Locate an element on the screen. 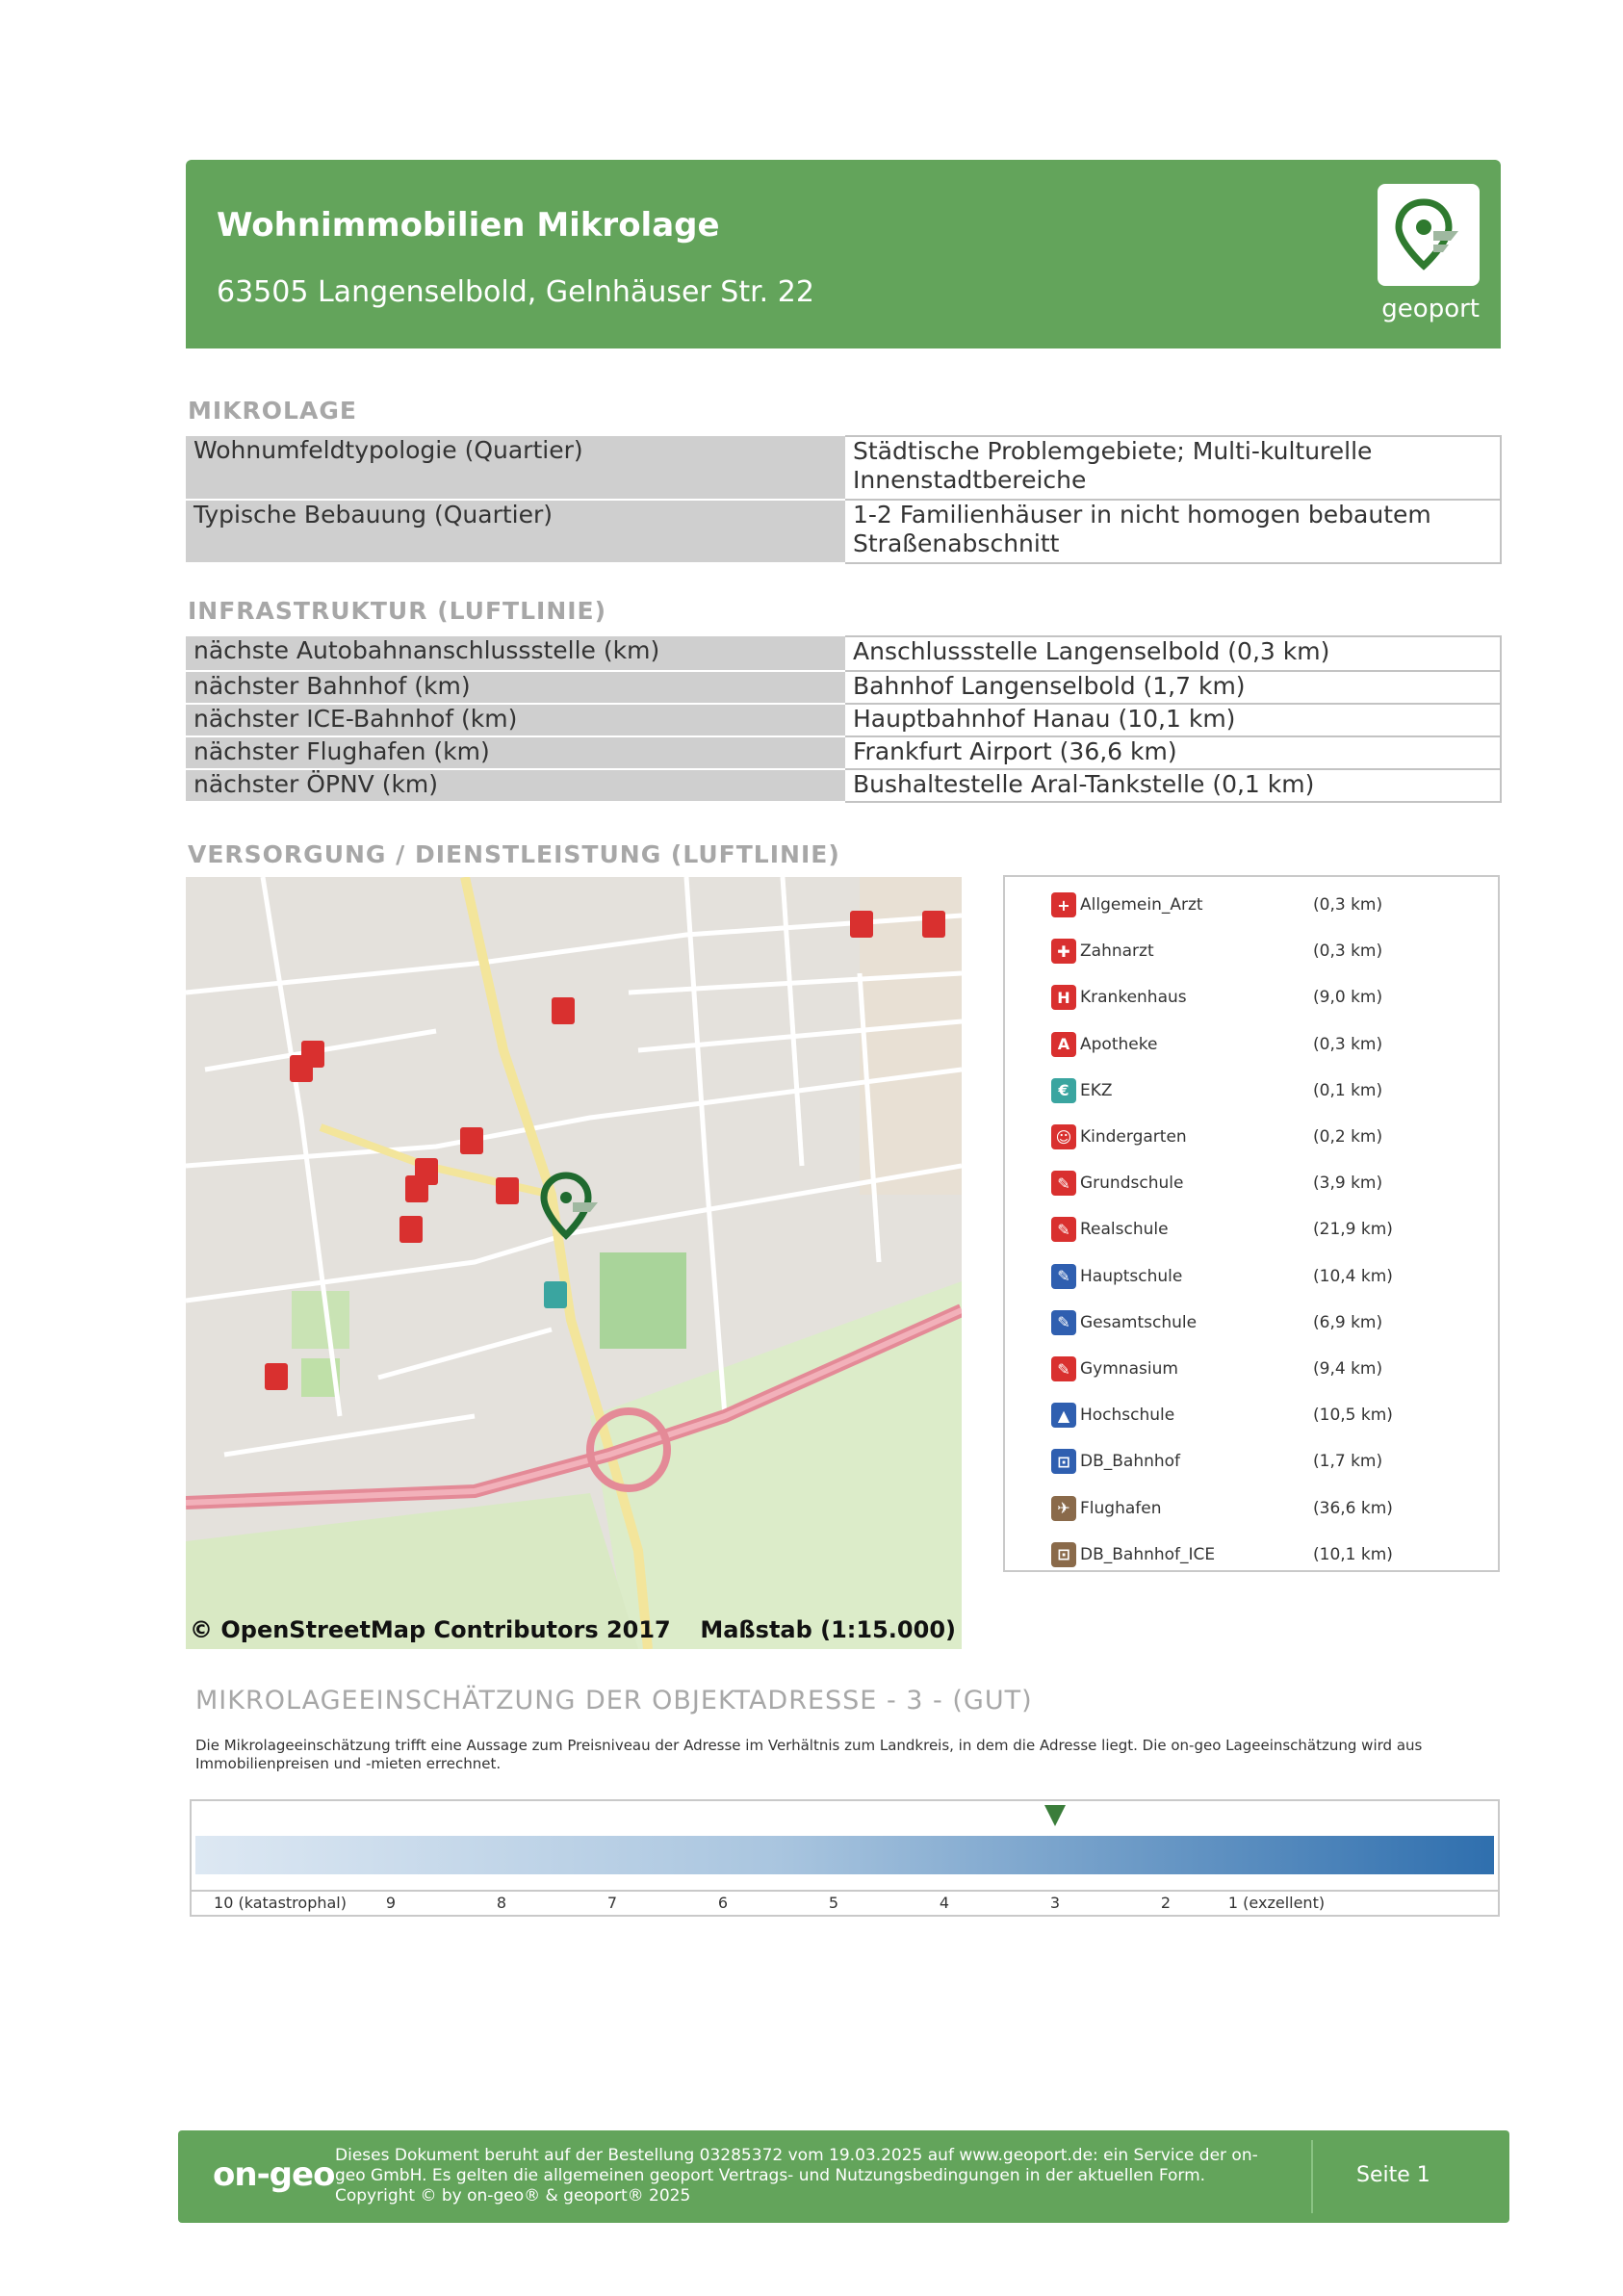 The width and height of the screenshot is (1623, 2296). on-geo-logo: on-geo is located at coordinates (274, 2174).